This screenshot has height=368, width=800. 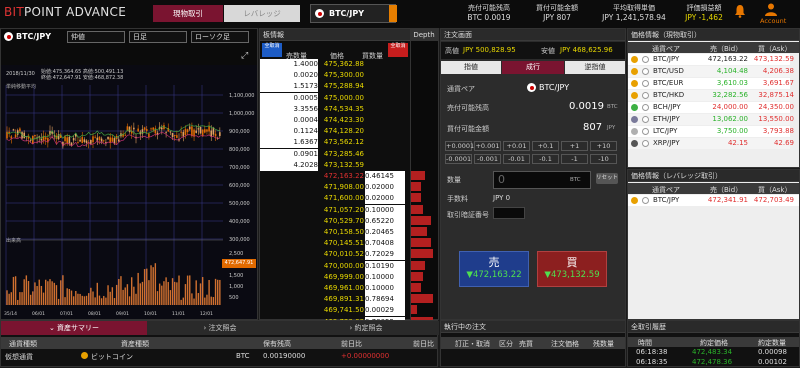 I want to click on depth-tab: Depth, so click(x=424, y=35).